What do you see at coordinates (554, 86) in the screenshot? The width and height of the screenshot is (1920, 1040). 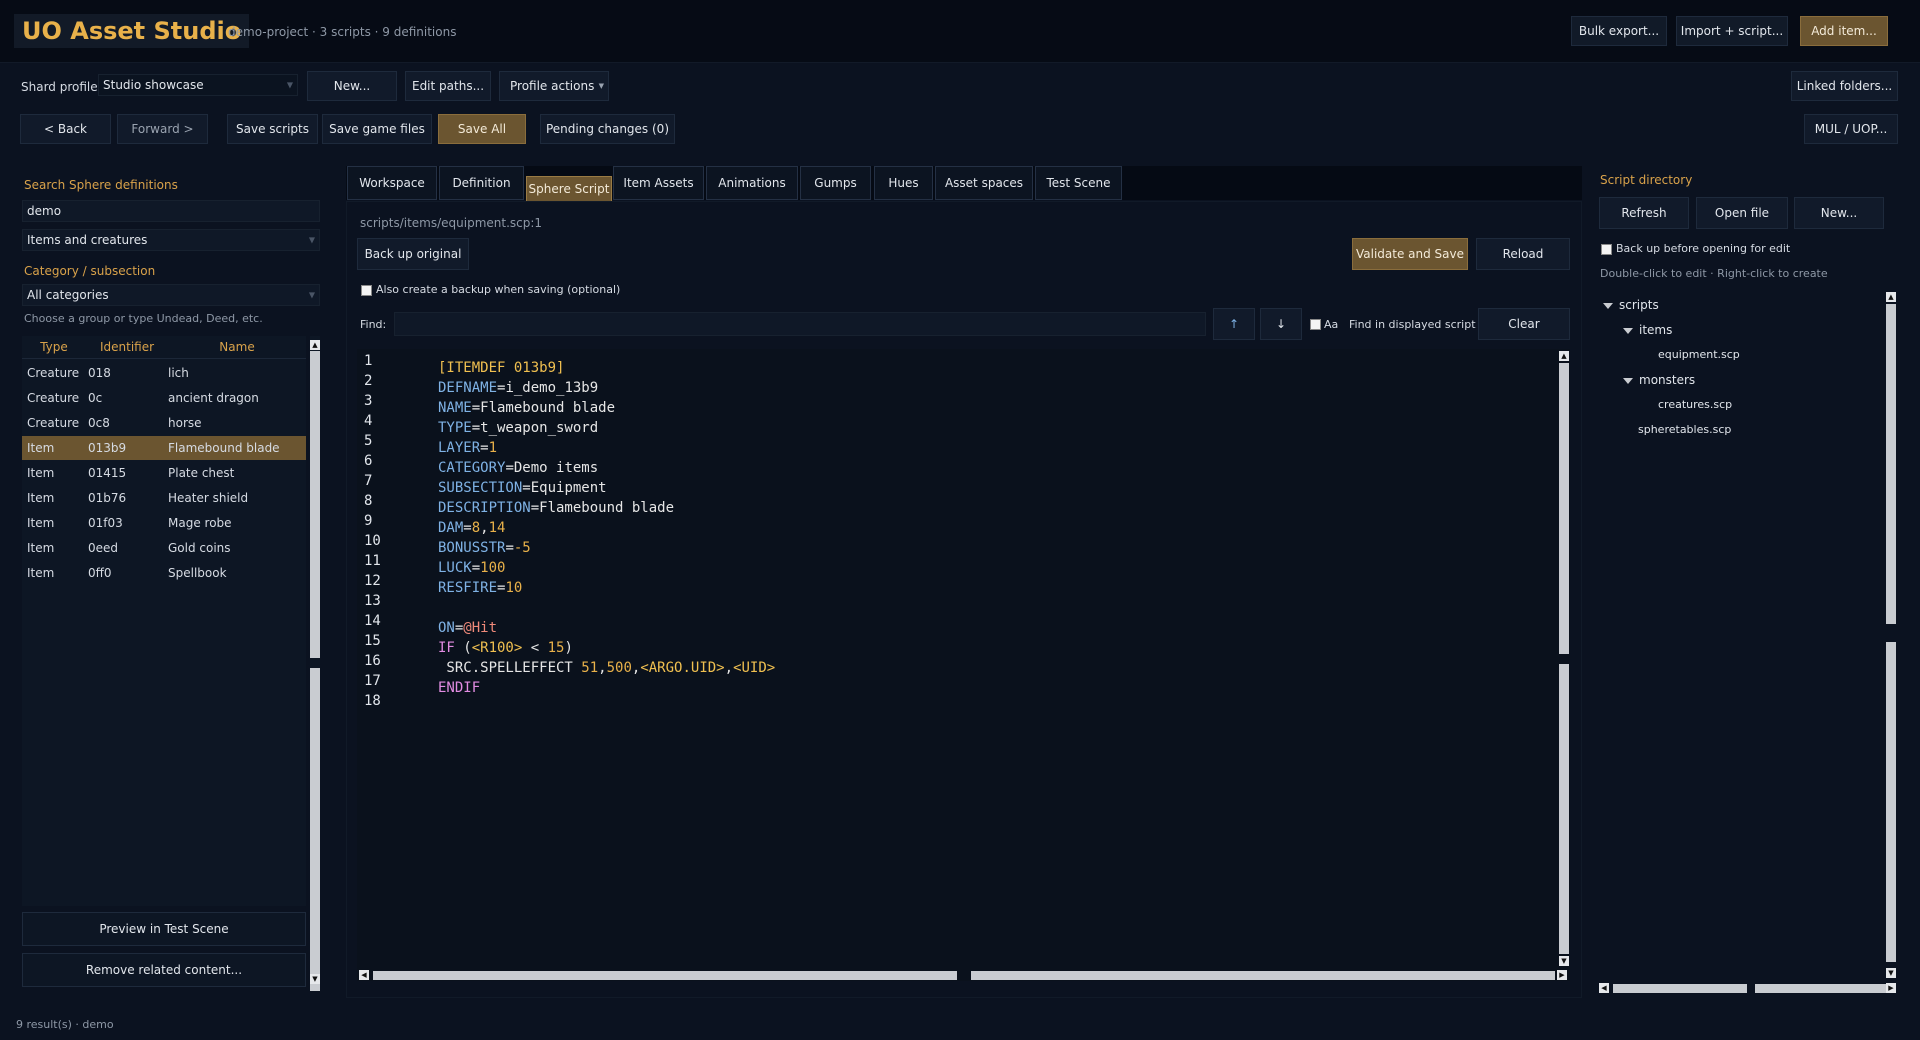 I see `profile-actions-button: Profile actions ▼` at bounding box center [554, 86].